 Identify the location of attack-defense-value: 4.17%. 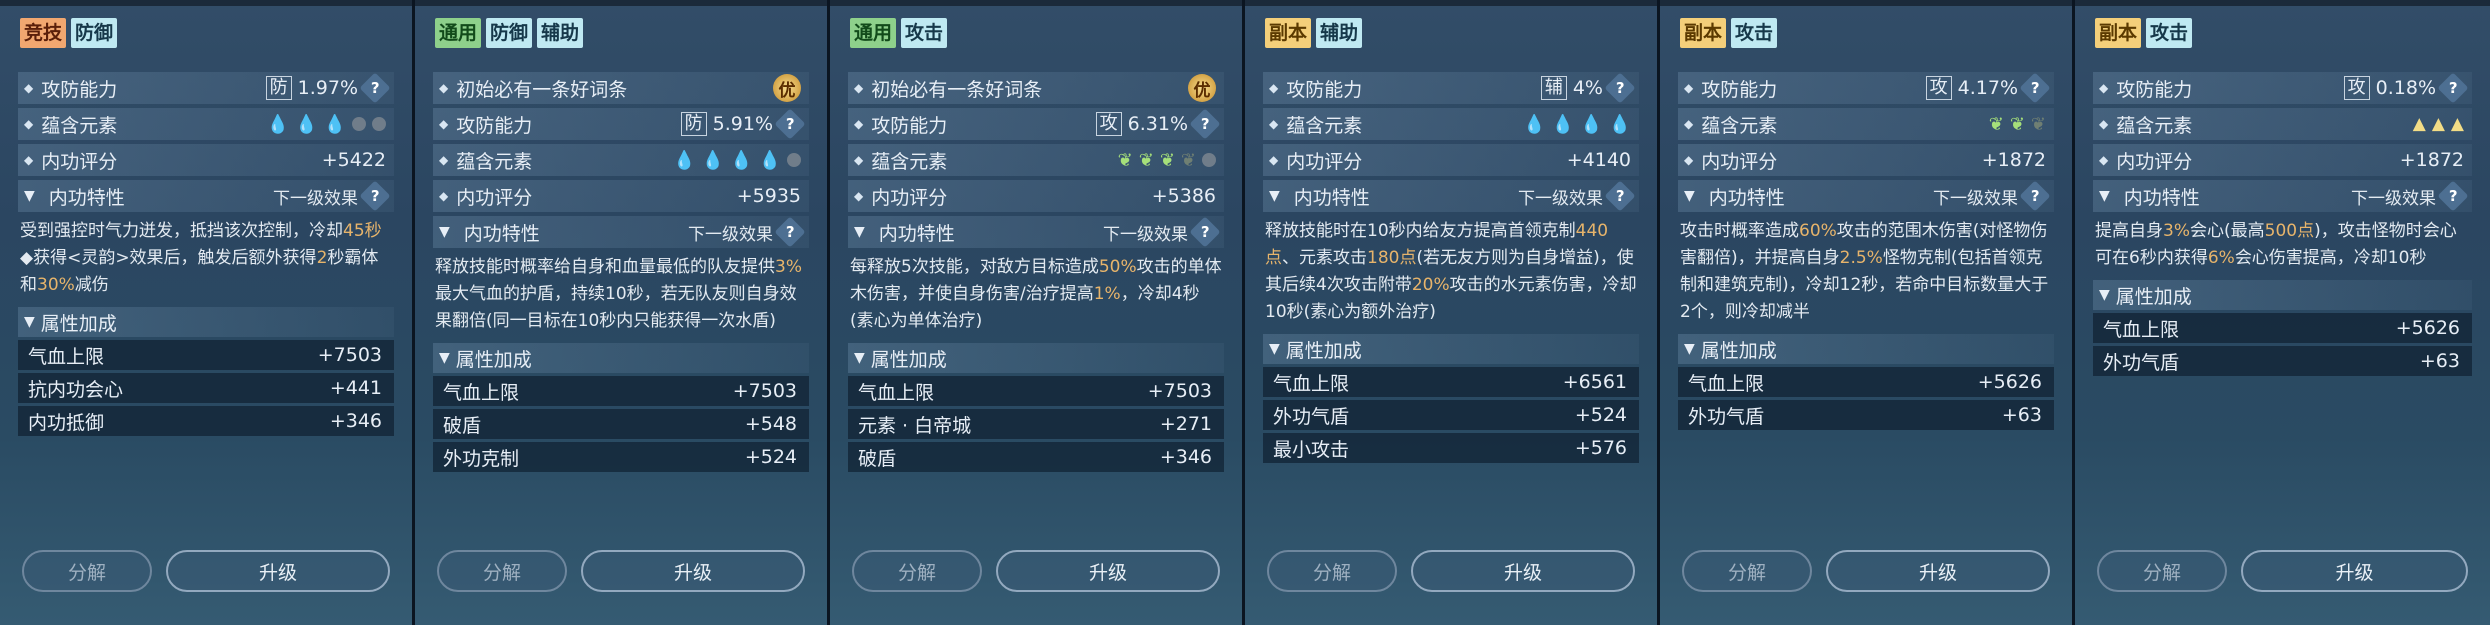
(1987, 88).